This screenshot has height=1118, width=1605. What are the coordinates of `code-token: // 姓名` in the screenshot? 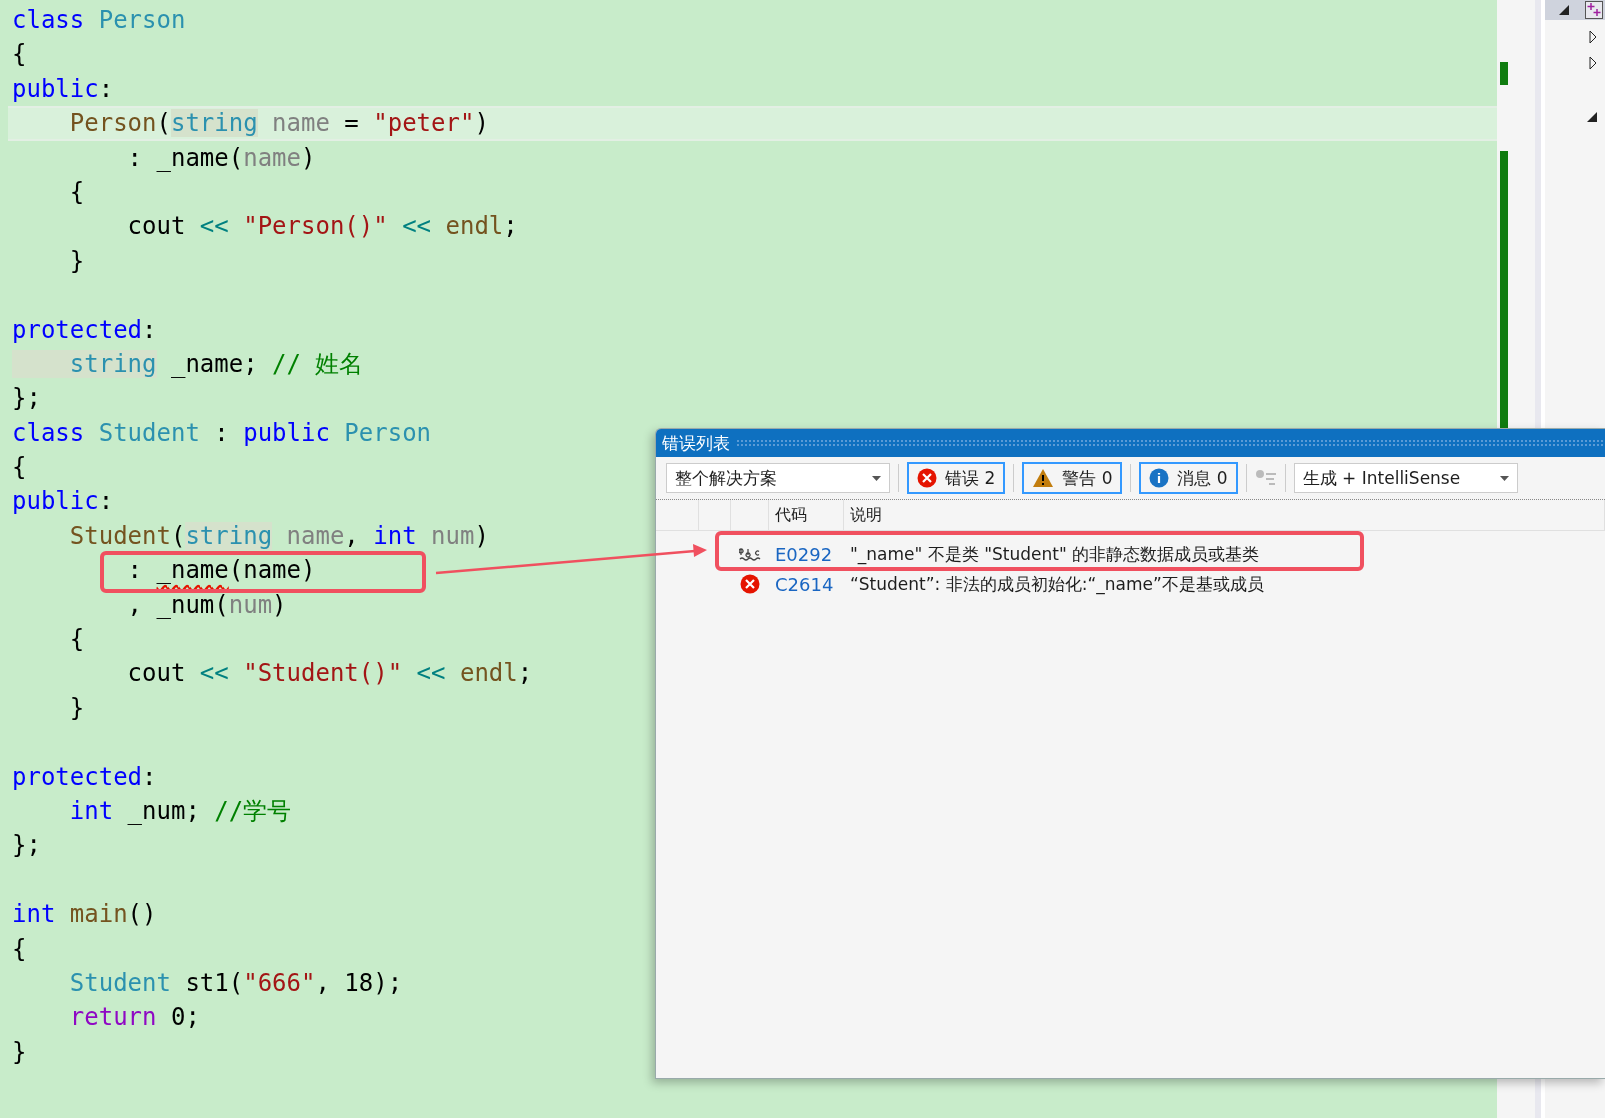 It's located at (318, 363).